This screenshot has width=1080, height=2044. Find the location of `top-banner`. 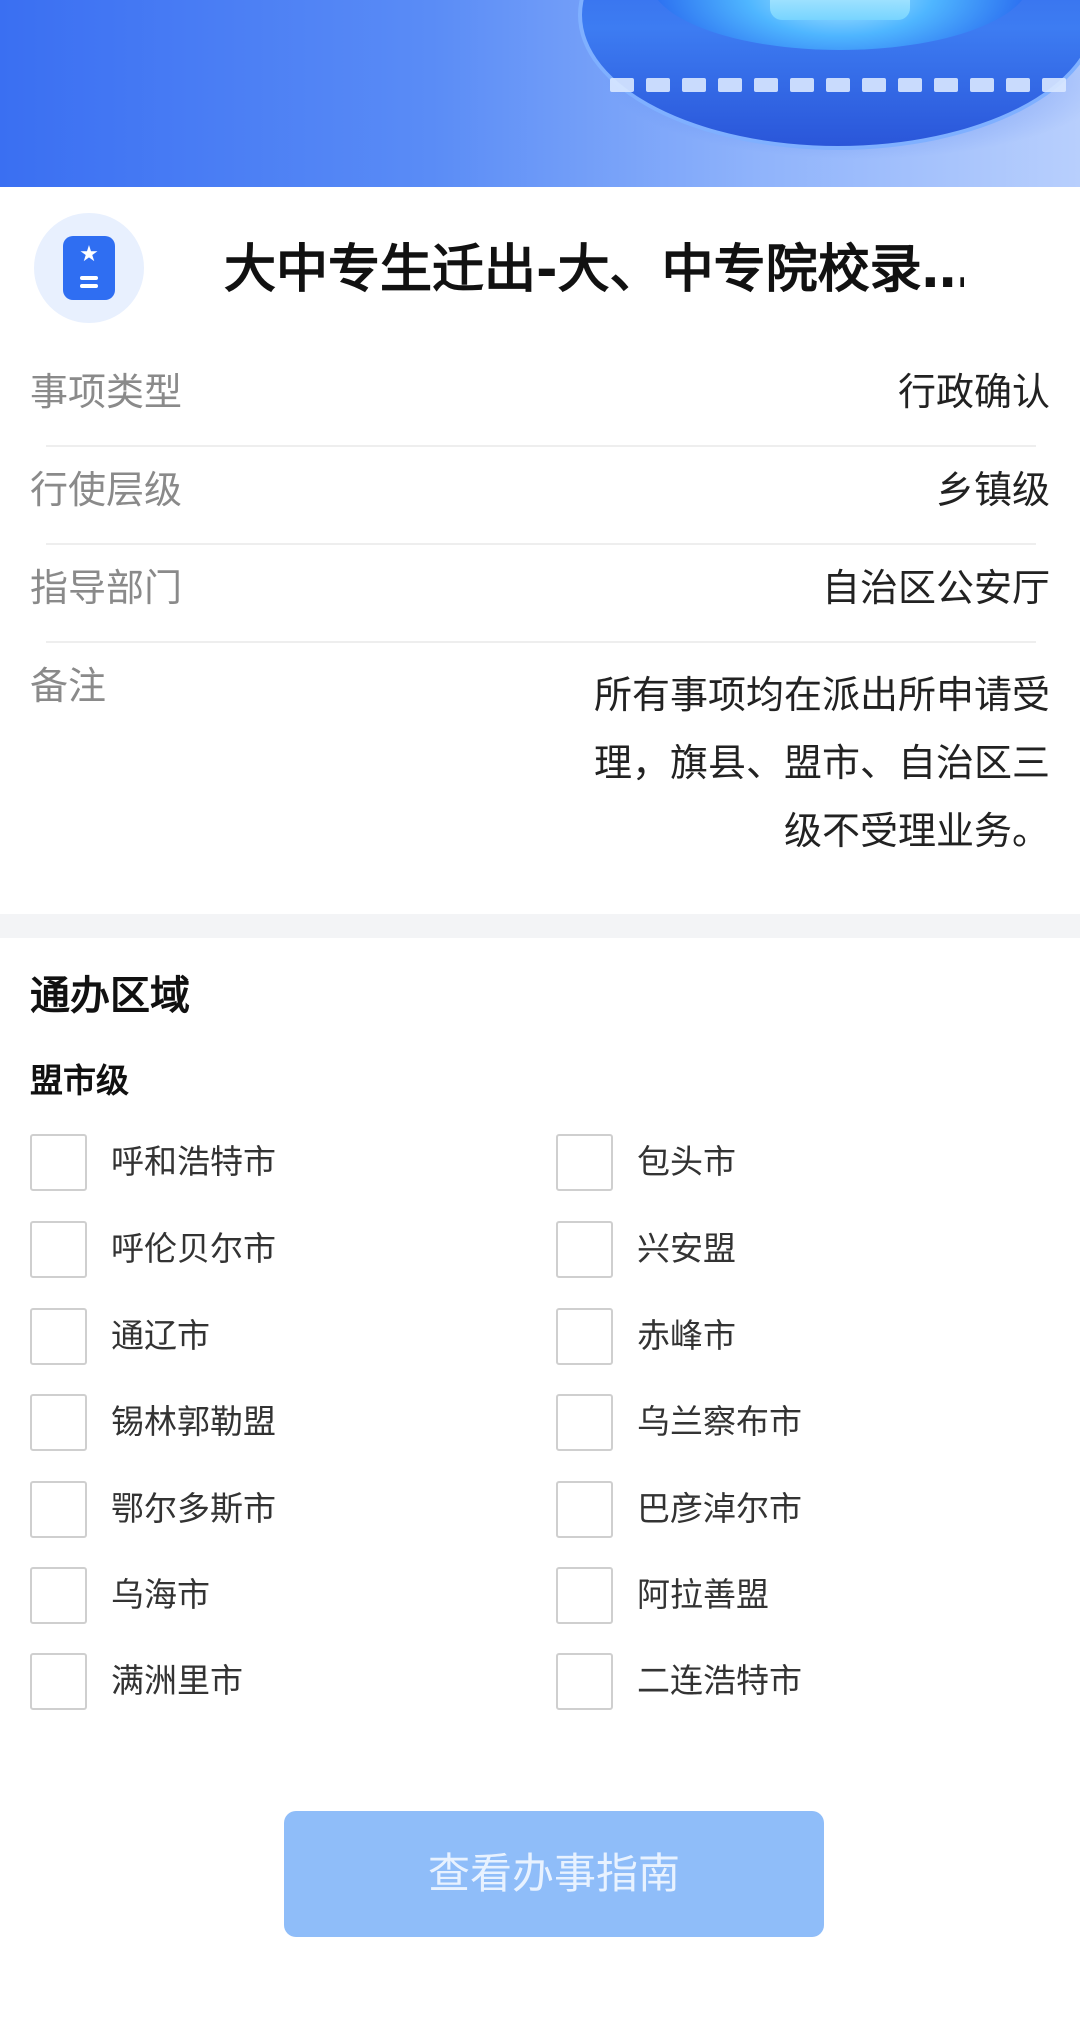

top-banner is located at coordinates (540, 93).